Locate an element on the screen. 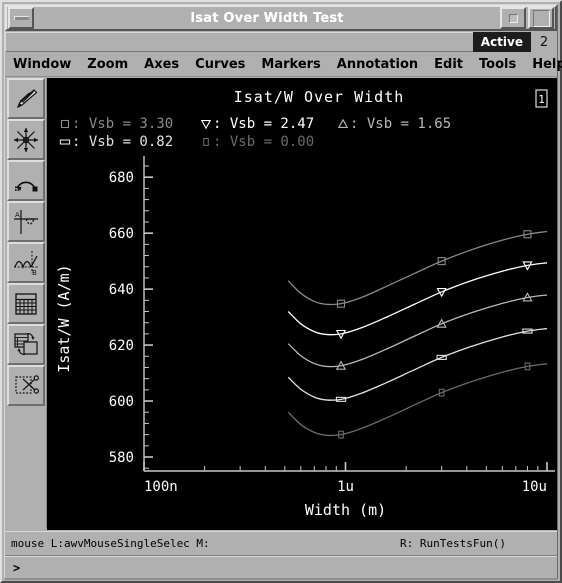  copy-windows-icon is located at coordinates (26, 345).